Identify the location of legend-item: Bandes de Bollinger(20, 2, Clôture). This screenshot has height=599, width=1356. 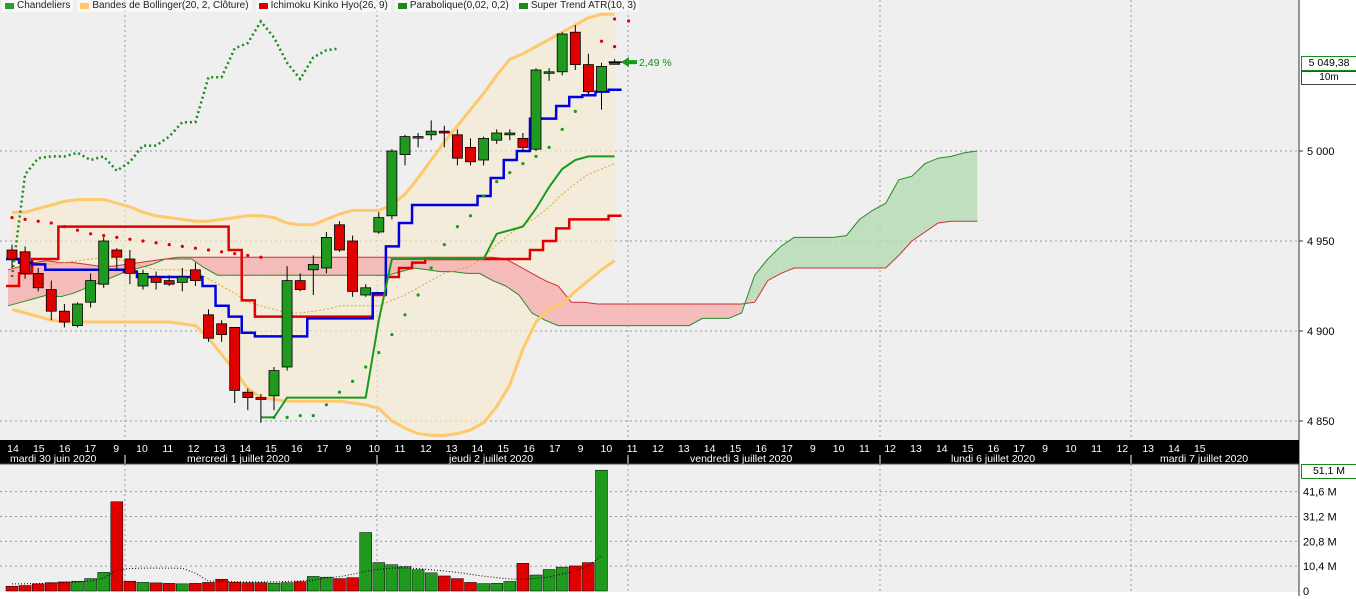
(164, 6).